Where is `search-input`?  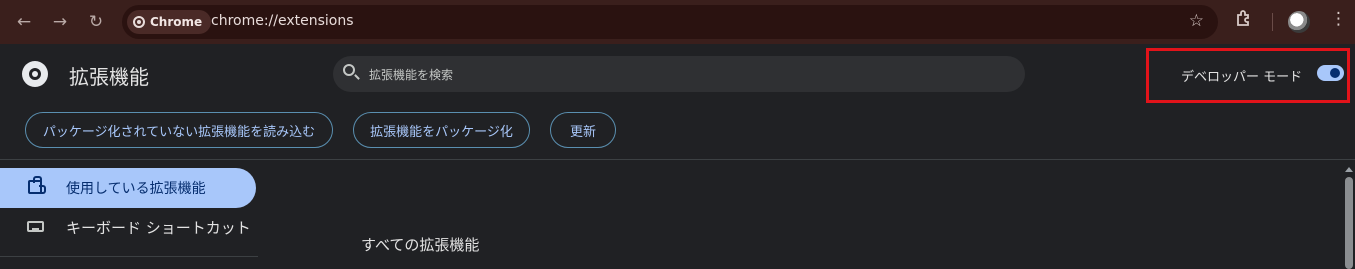 search-input is located at coordinates (669, 75).